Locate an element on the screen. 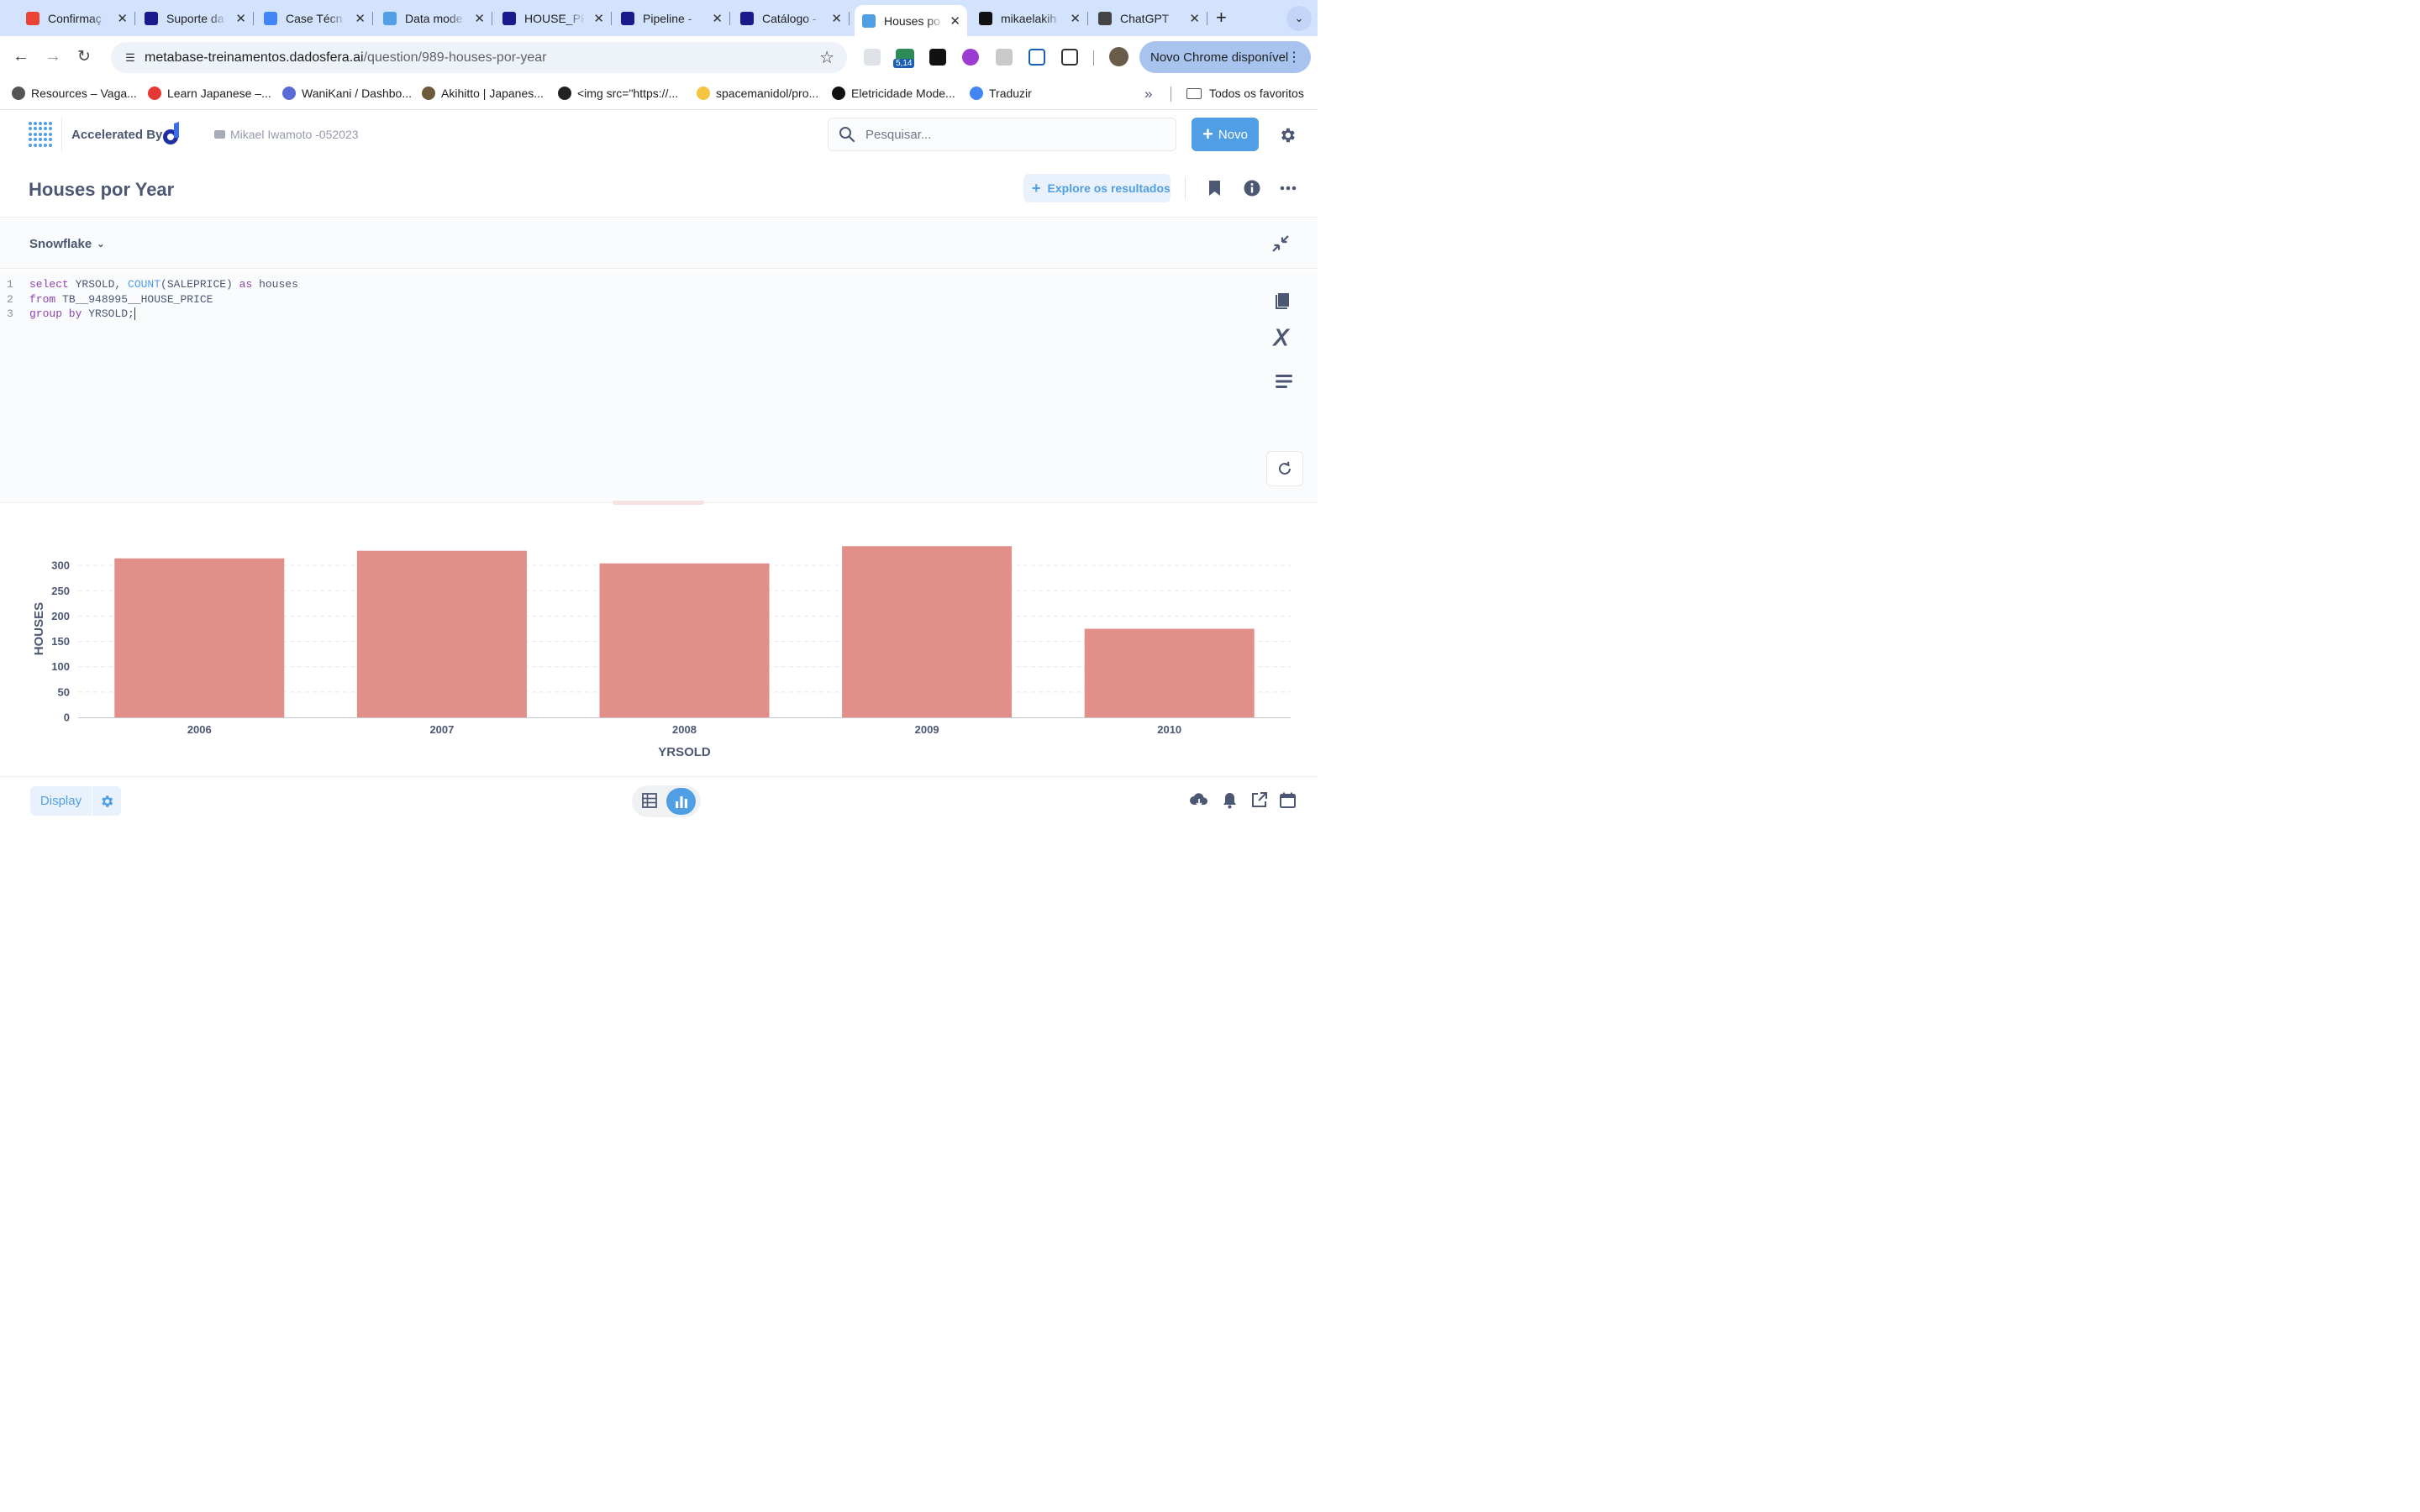 Image resolution: width=2420 pixels, height=1512 pixels. data-reference-icon is located at coordinates (1284, 300).